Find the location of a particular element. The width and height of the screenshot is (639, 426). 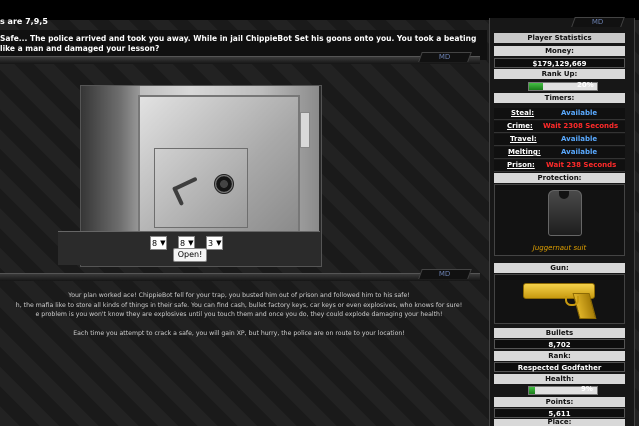

rank-value: Respected Godfather is located at coordinates (559, 367).